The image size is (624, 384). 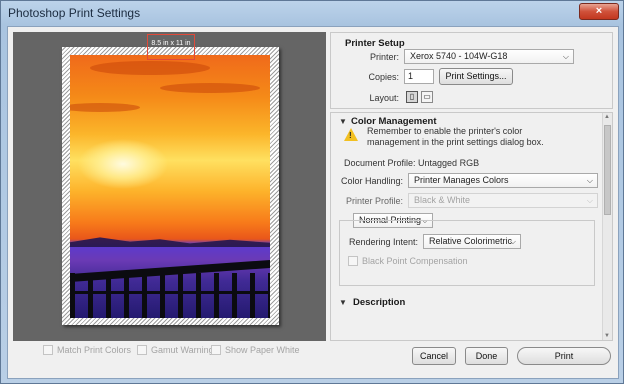 I want to click on portrait-layout-icon: ▯, so click(x=412, y=97).